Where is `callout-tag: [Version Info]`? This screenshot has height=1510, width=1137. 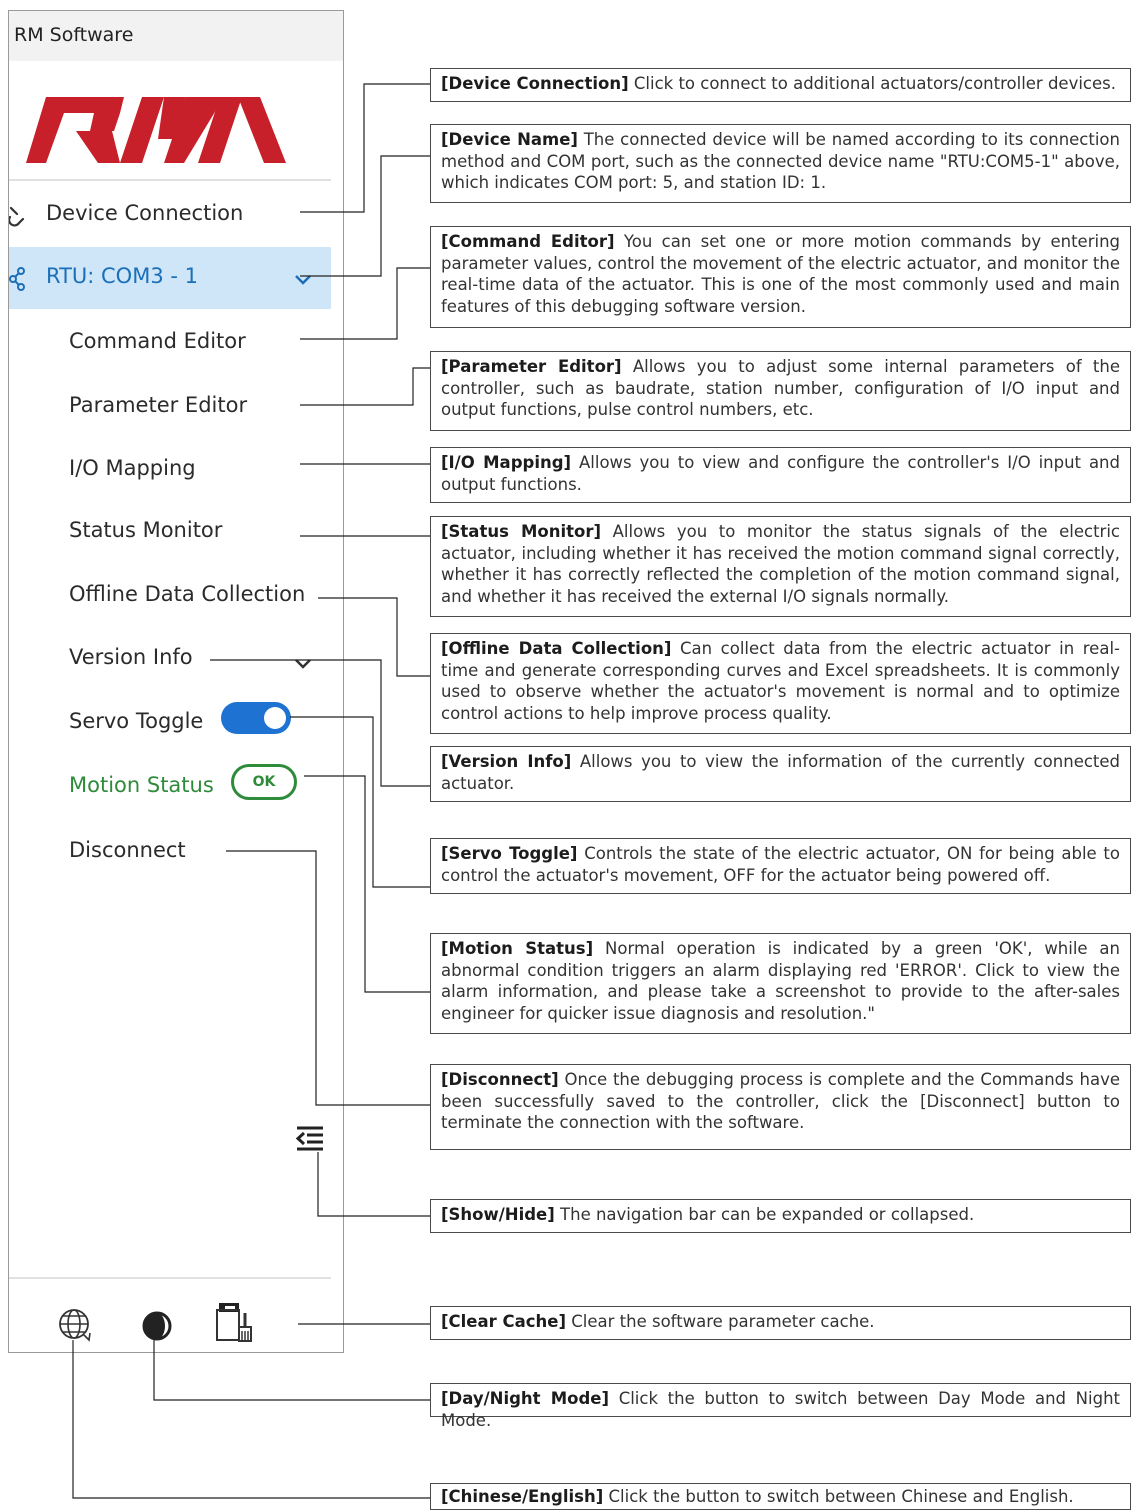 callout-tag: [Version Info] is located at coordinates (506, 761).